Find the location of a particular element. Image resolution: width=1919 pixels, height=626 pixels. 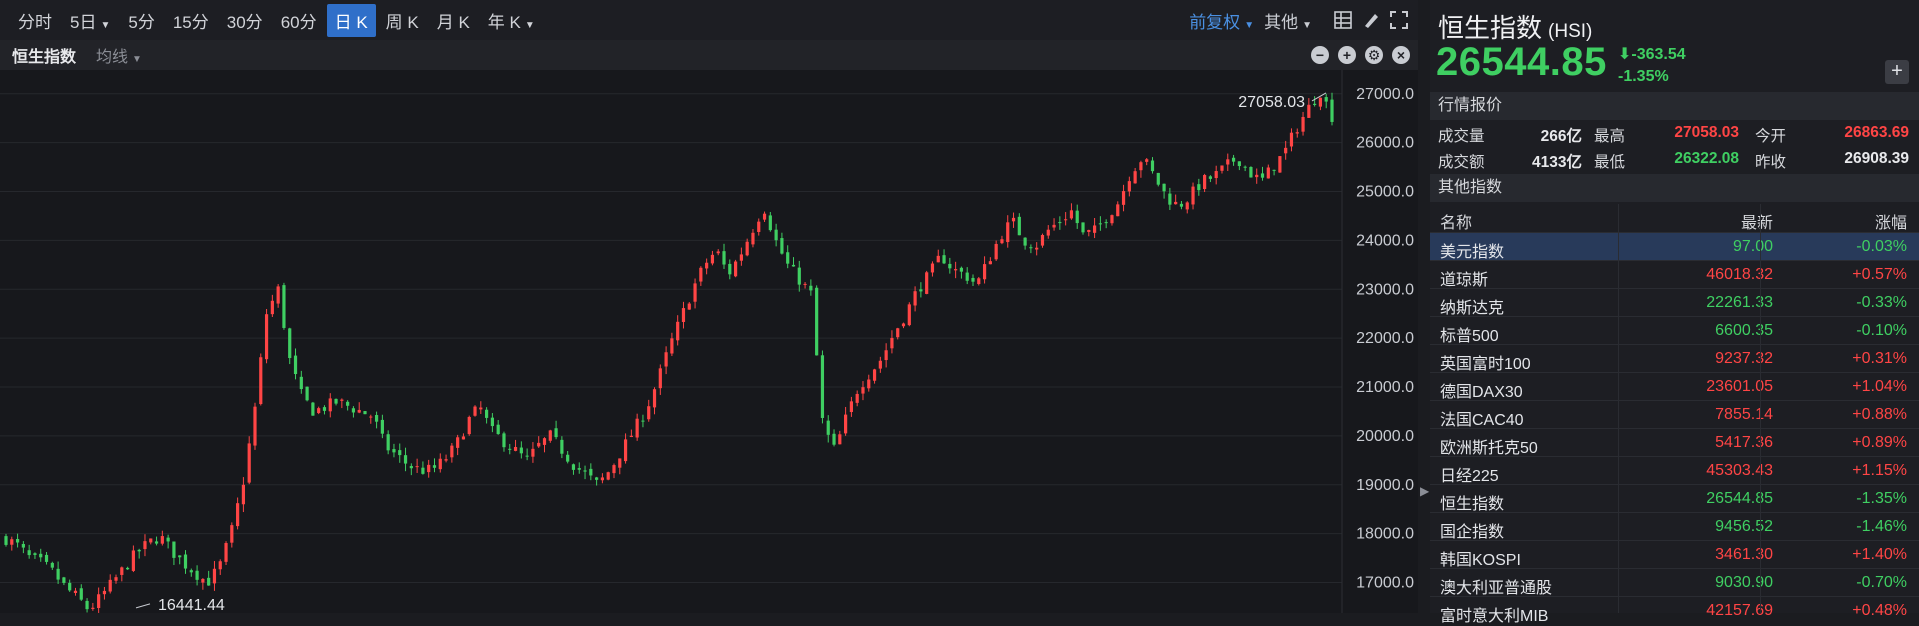

timeframe-tab: 周 K is located at coordinates (402, 20).